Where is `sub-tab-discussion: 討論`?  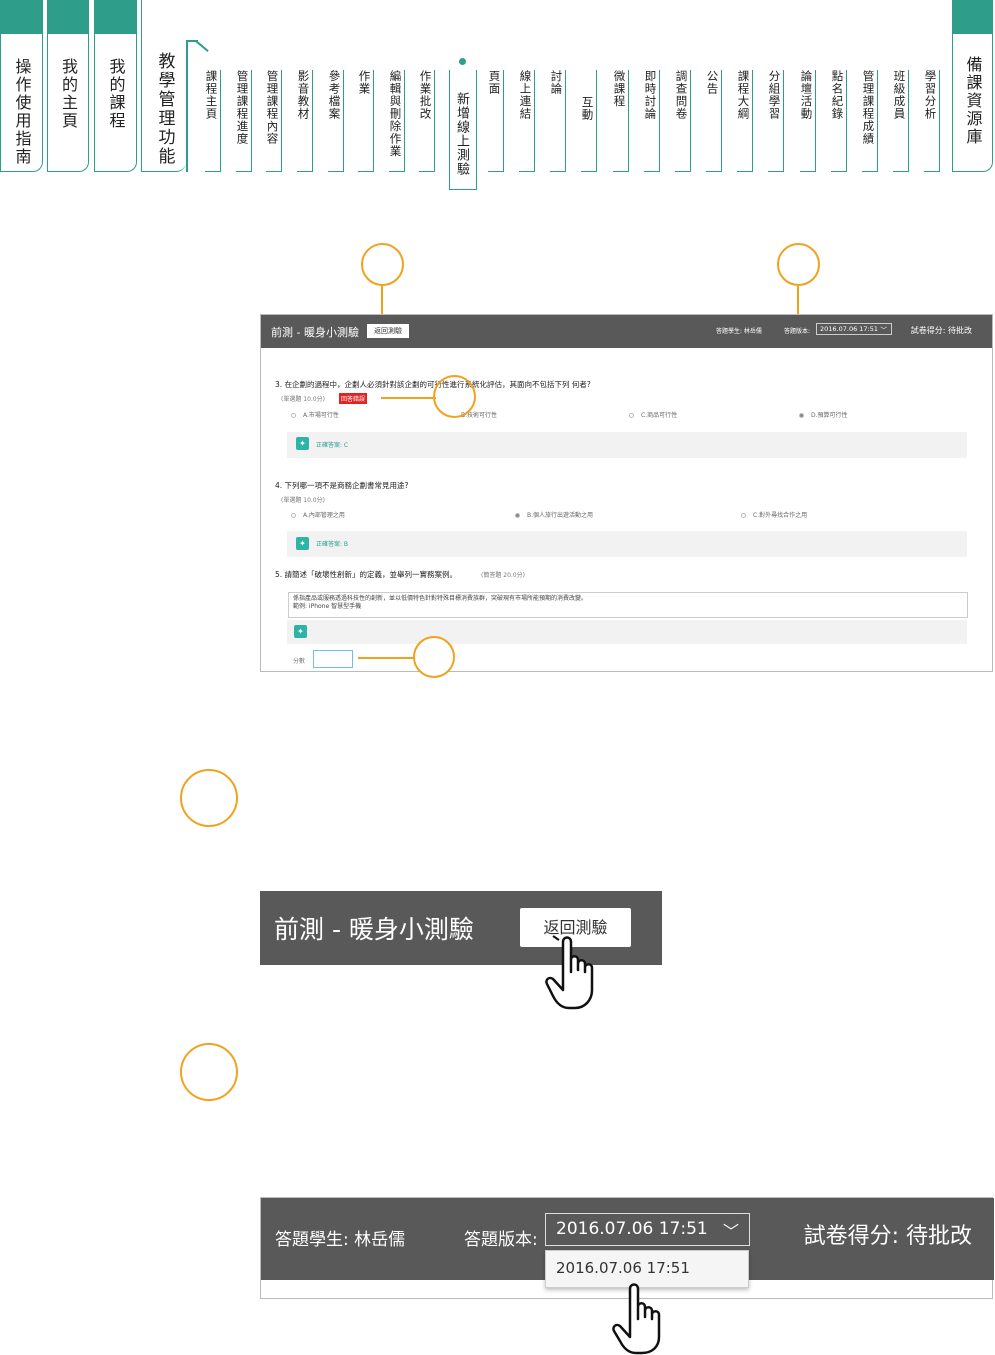 sub-tab-discussion: 討論 is located at coordinates (558, 121).